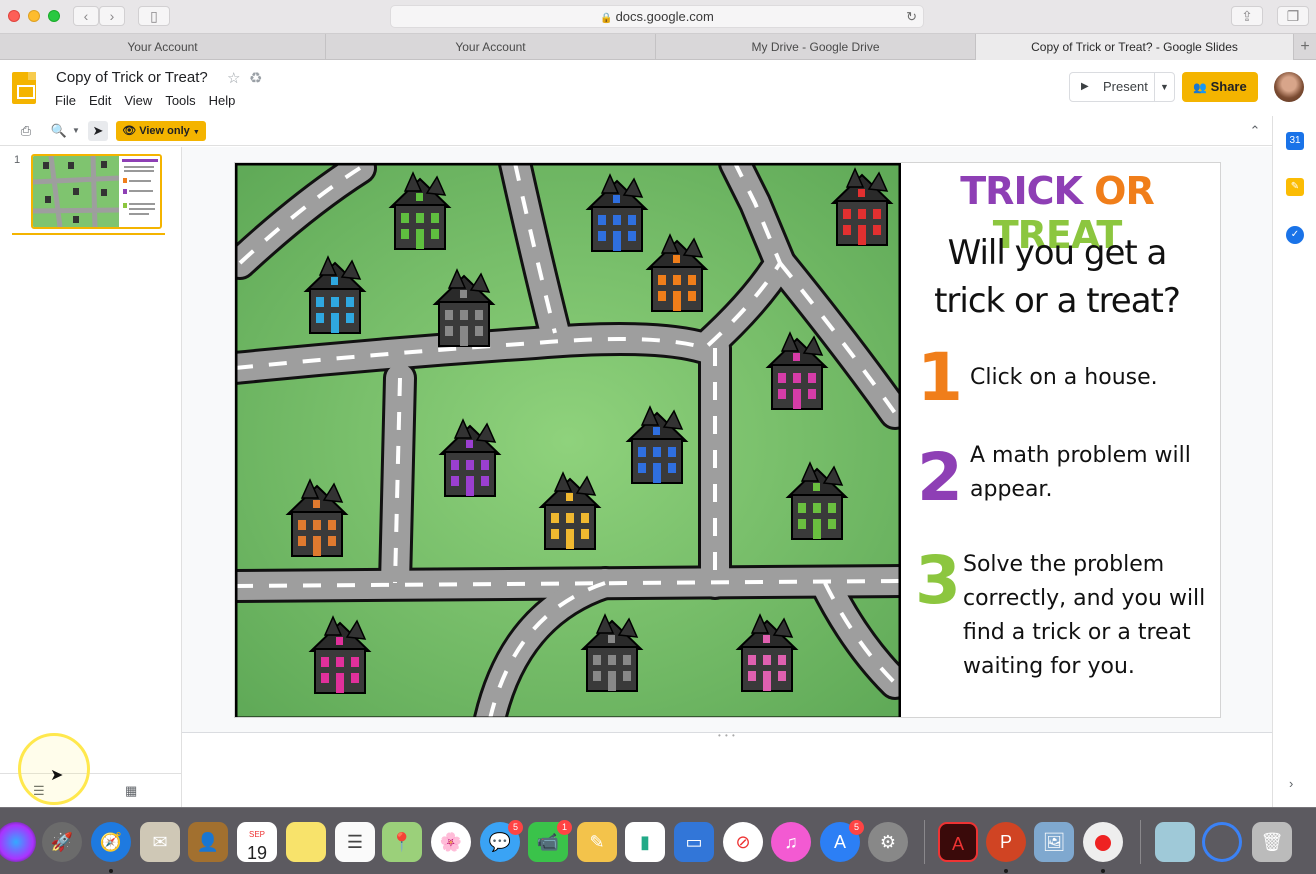  What do you see at coordinates (402, 842) in the screenshot?
I see `maps-icon: 📍` at bounding box center [402, 842].